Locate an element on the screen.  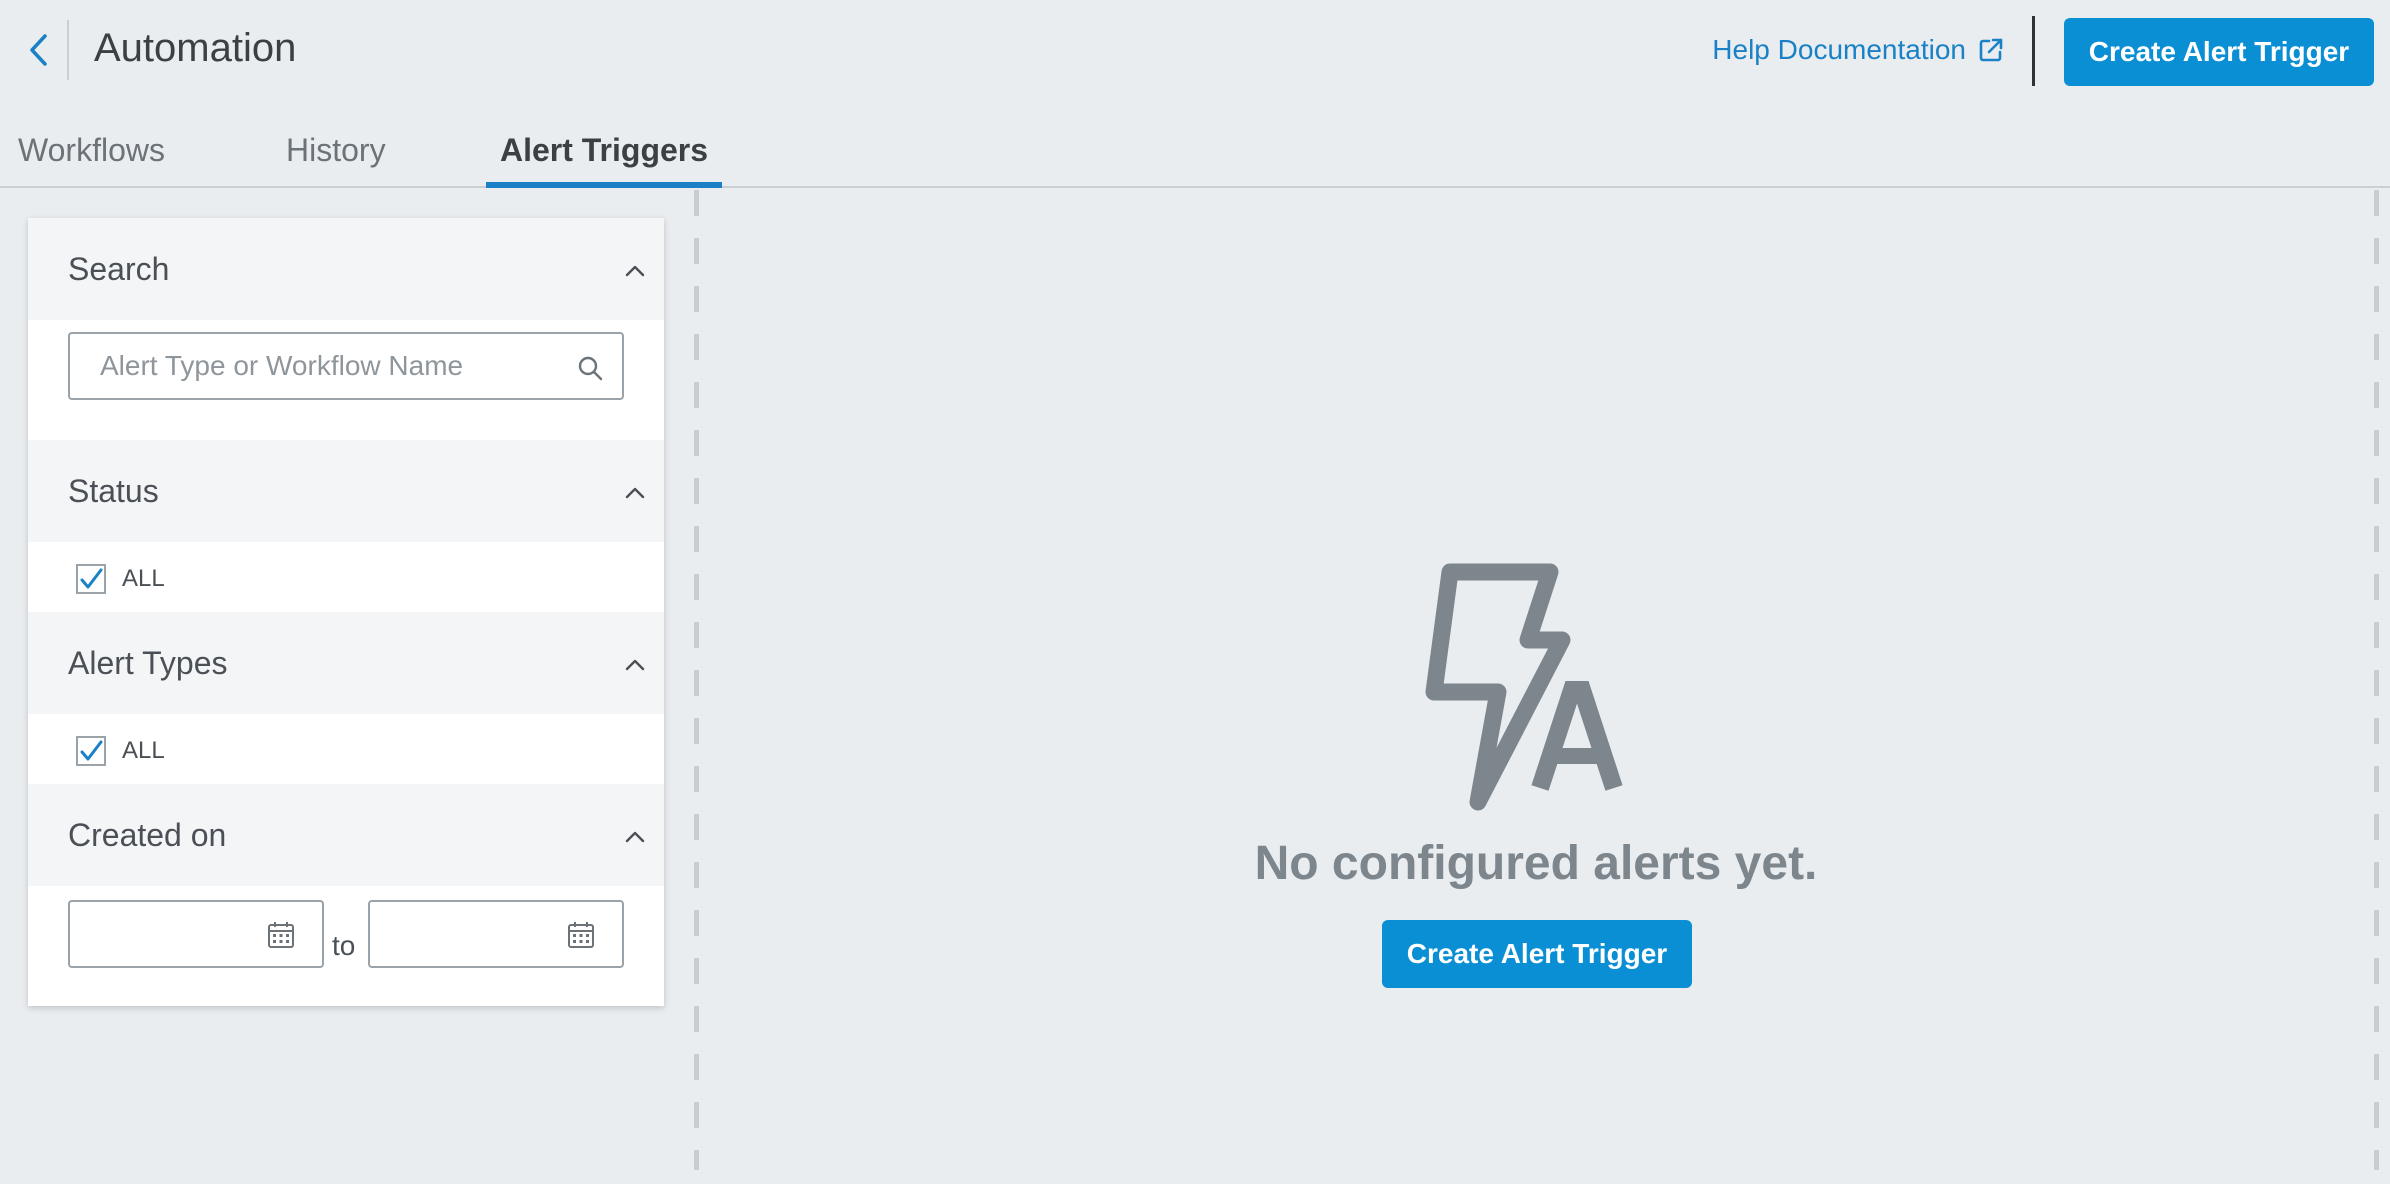
created-to-date-field is located at coordinates (496, 934).